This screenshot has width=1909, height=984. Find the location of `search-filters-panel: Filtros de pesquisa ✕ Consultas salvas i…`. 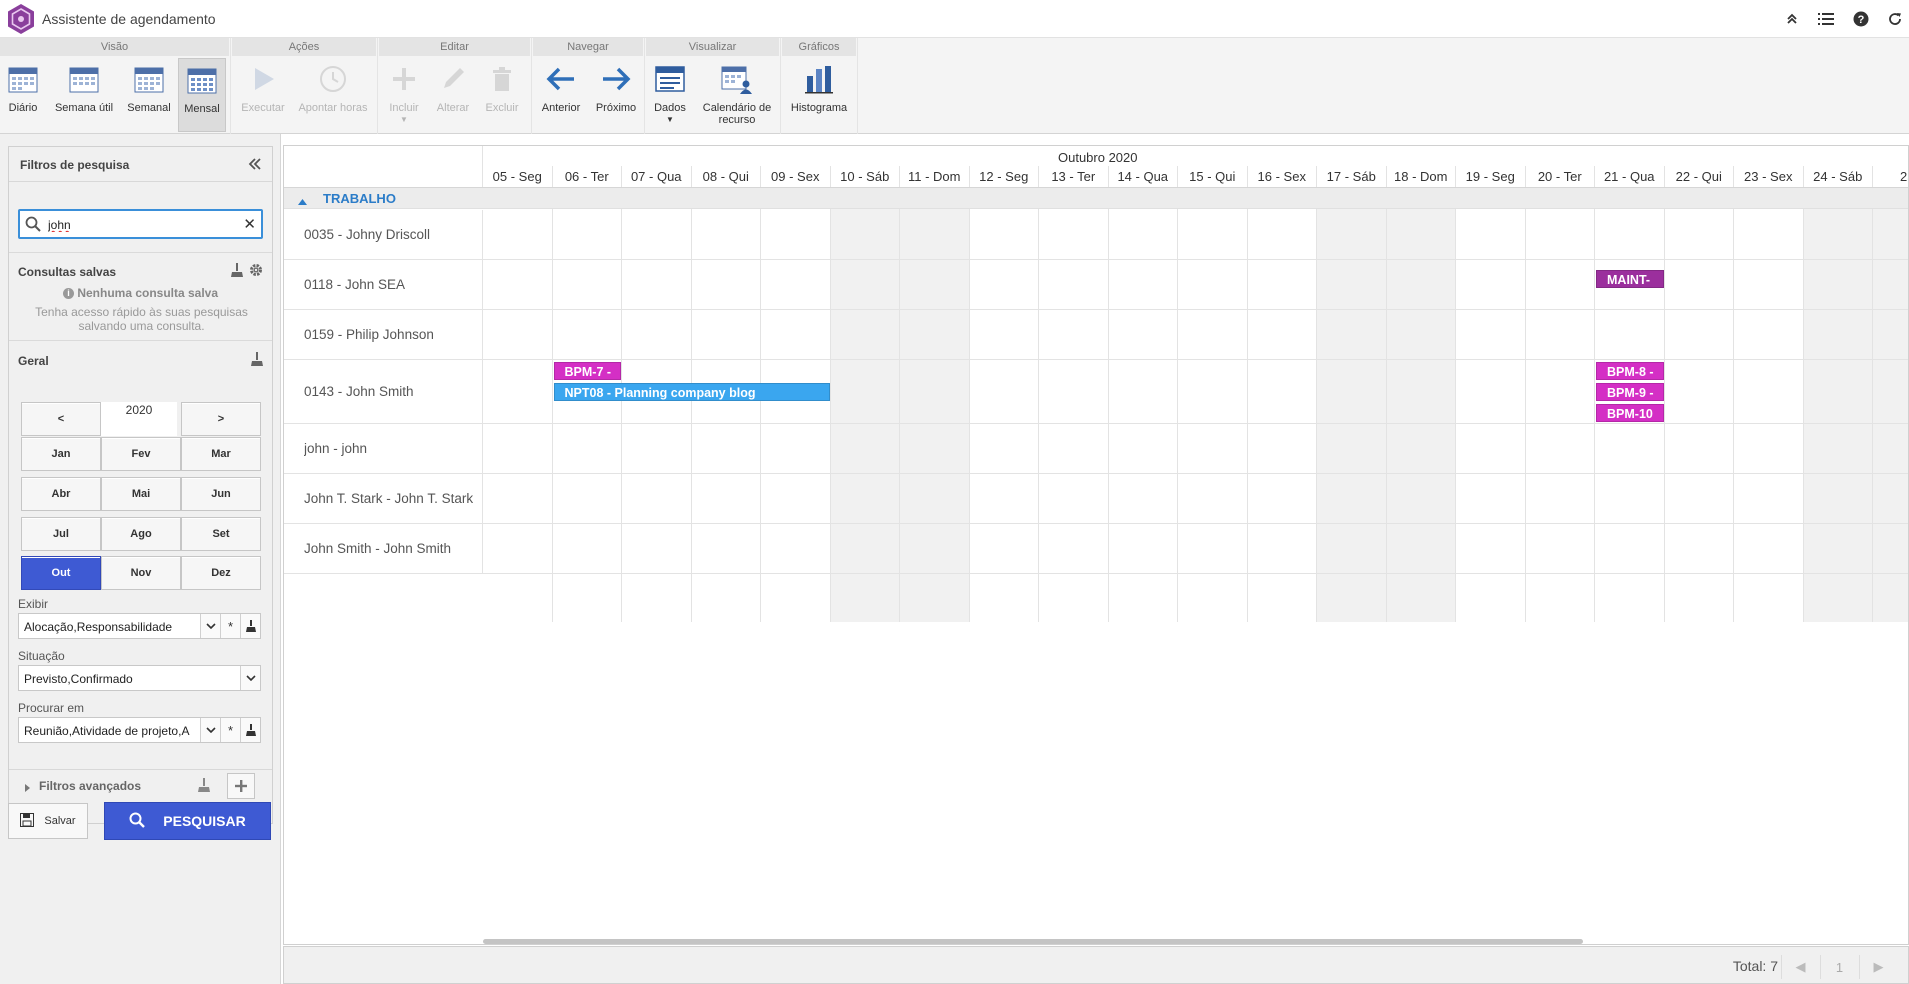

search-filters-panel: Filtros de pesquisa ✕ Consultas salvas i… is located at coordinates (140, 559).